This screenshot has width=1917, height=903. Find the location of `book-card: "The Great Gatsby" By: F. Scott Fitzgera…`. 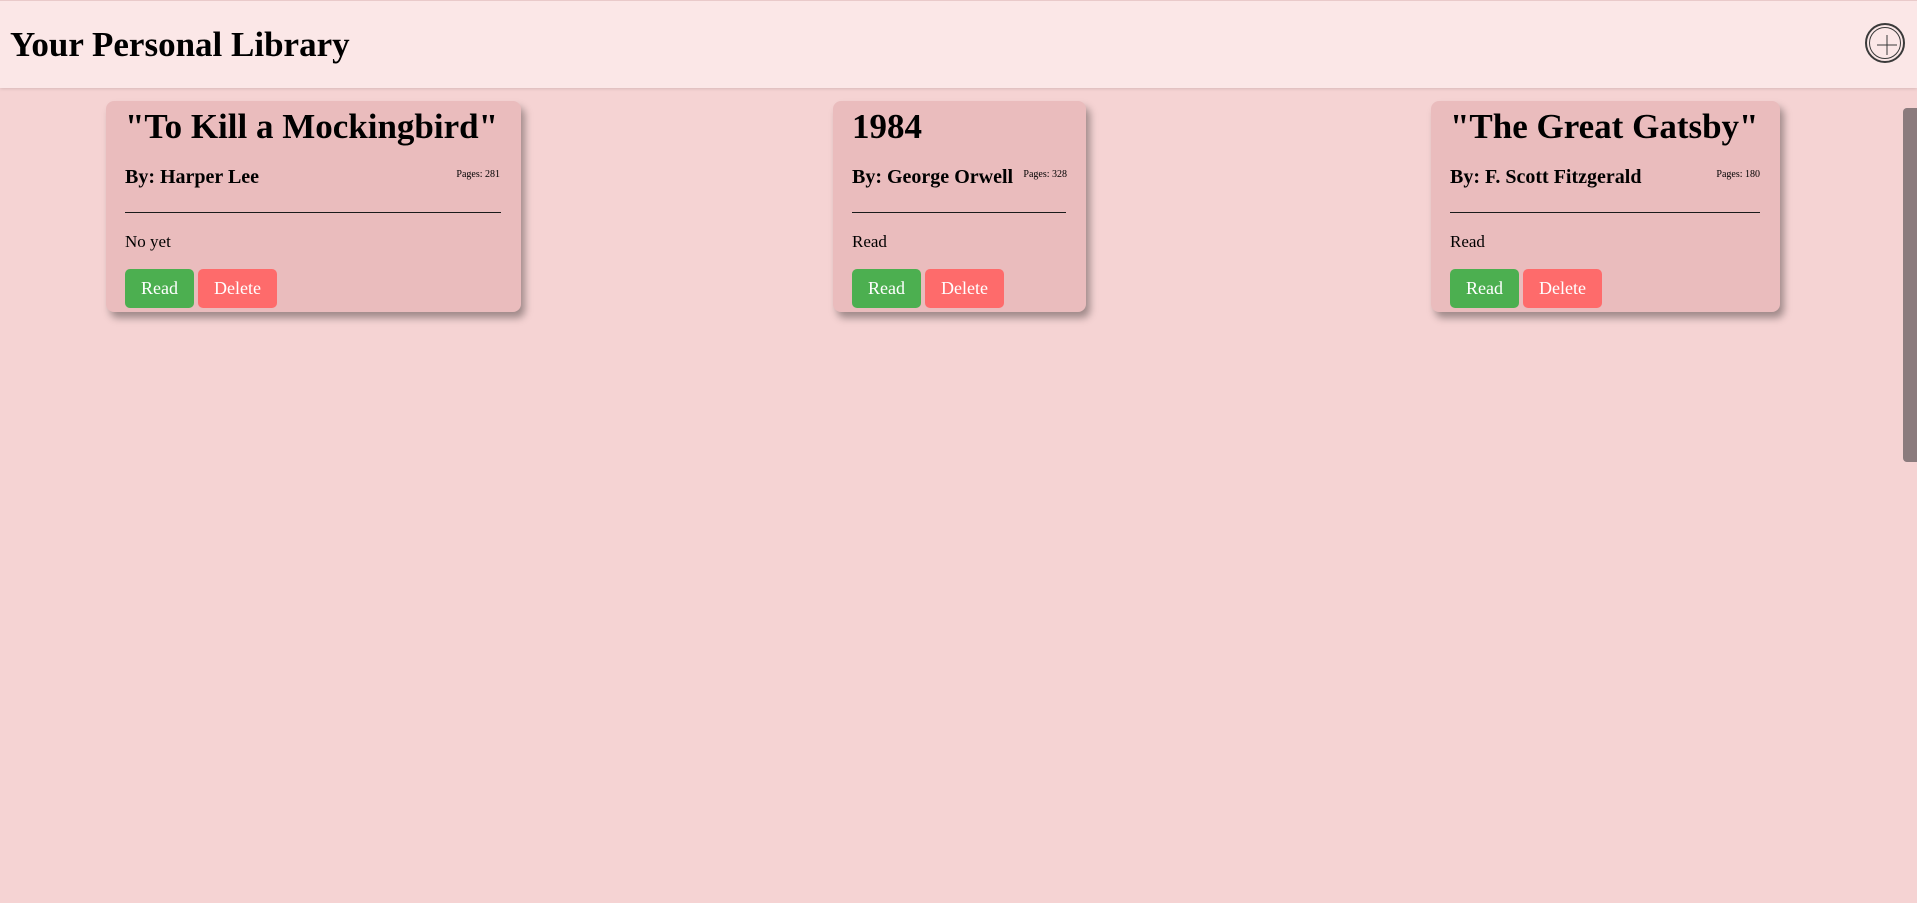

book-card: "The Great Gatsby" By: F. Scott Fitzgera… is located at coordinates (1605, 206).